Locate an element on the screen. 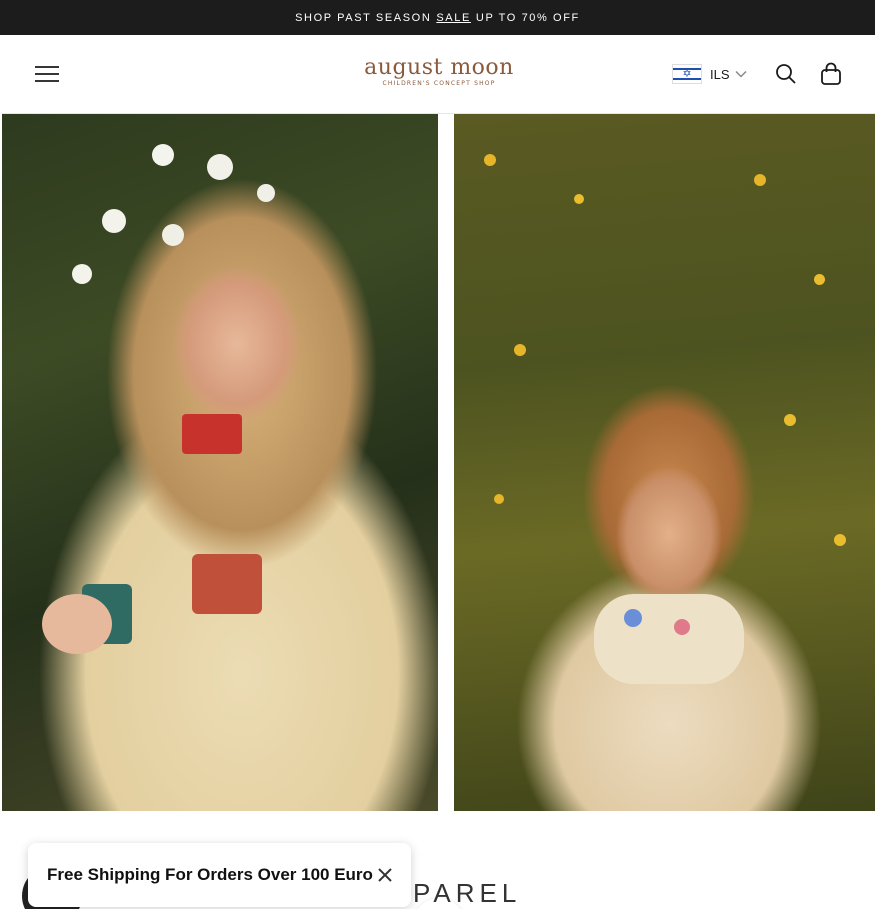  currency-code: ILS is located at coordinates (720, 74).